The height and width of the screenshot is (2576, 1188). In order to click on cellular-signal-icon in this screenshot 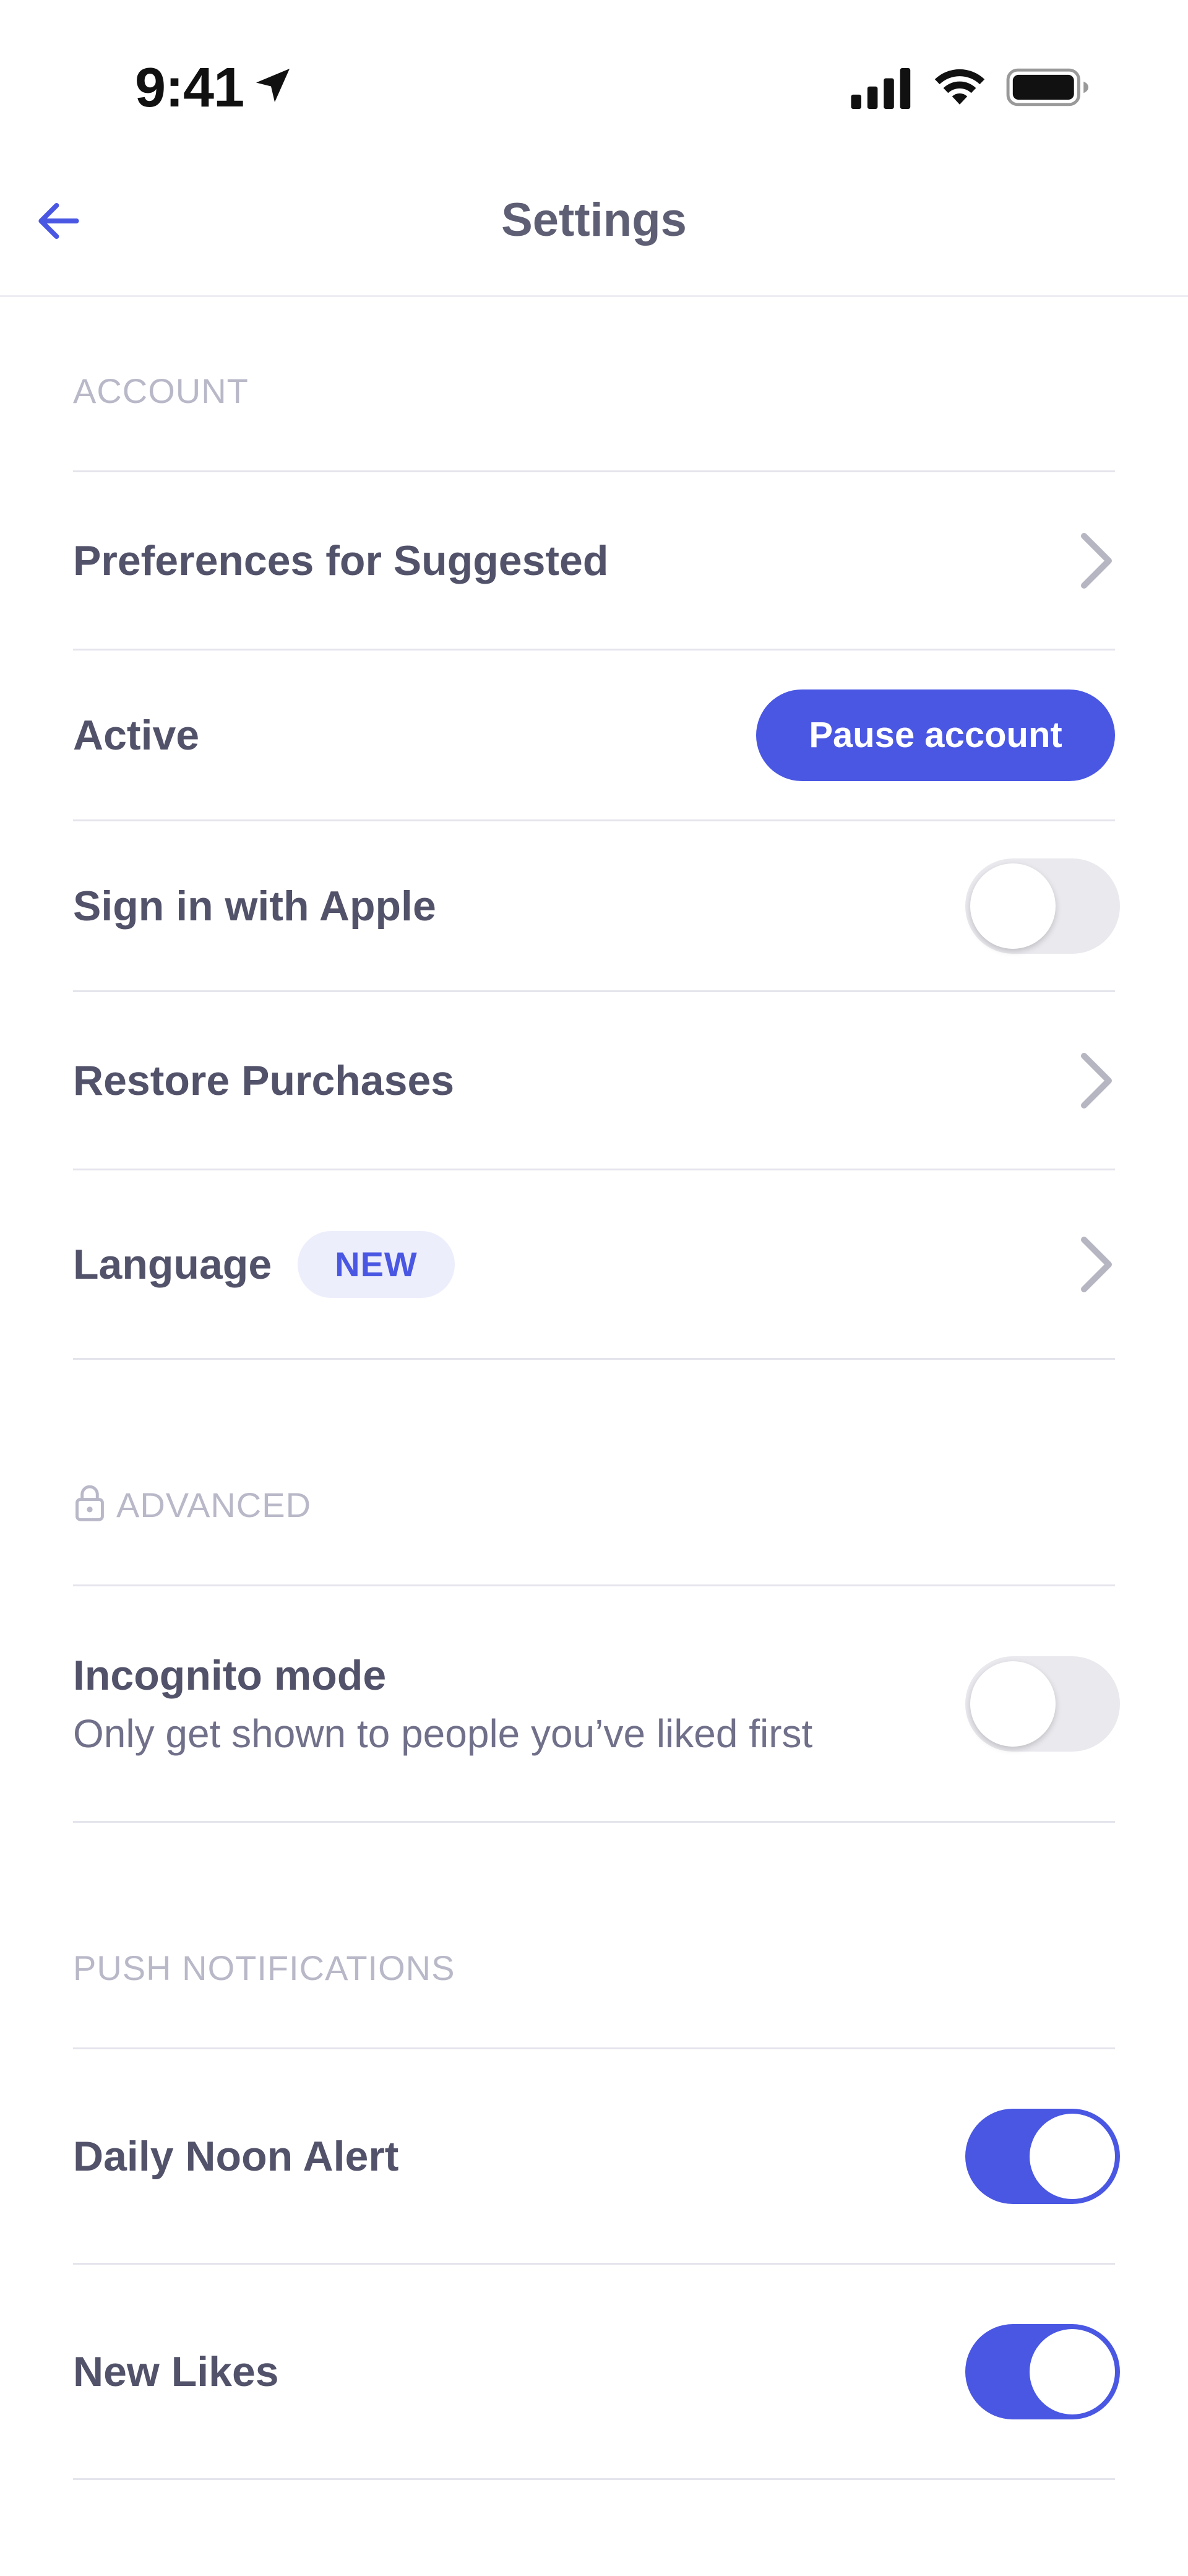, I will do `click(881, 88)`.